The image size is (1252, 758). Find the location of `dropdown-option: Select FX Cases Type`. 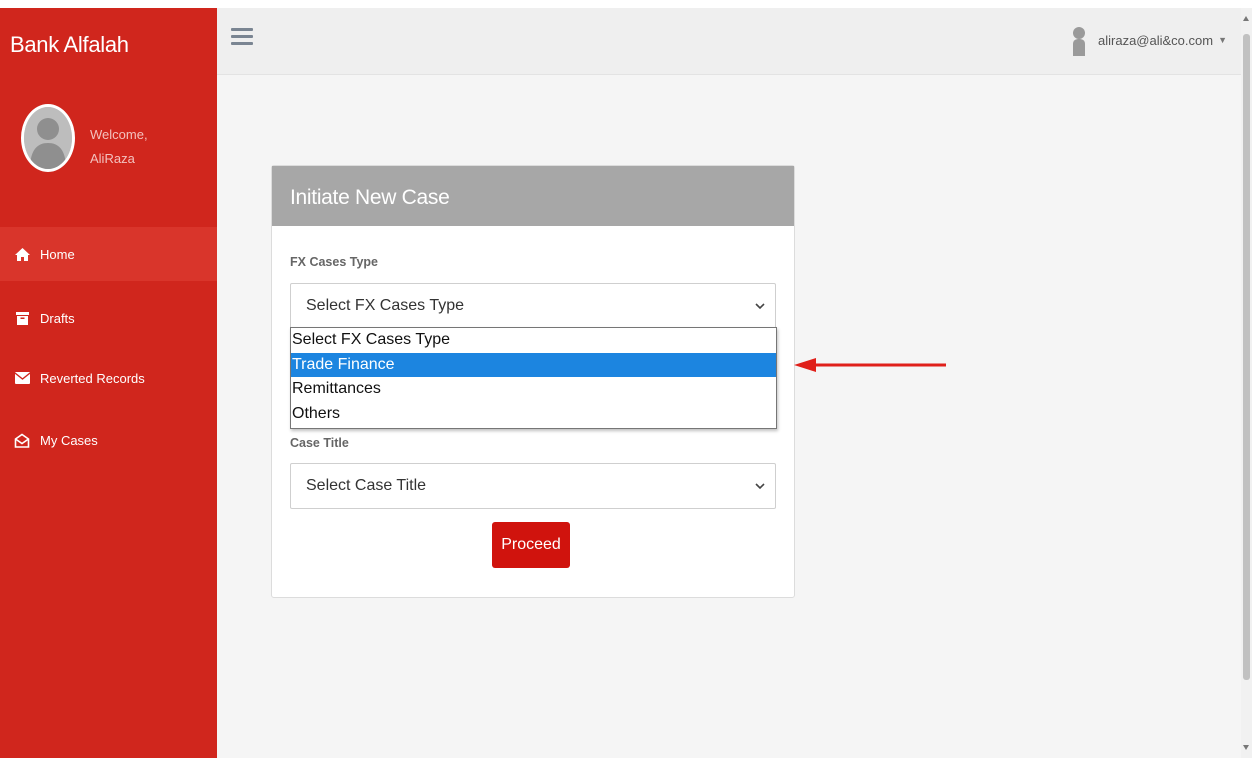

dropdown-option: Select FX Cases Type is located at coordinates (533, 340).